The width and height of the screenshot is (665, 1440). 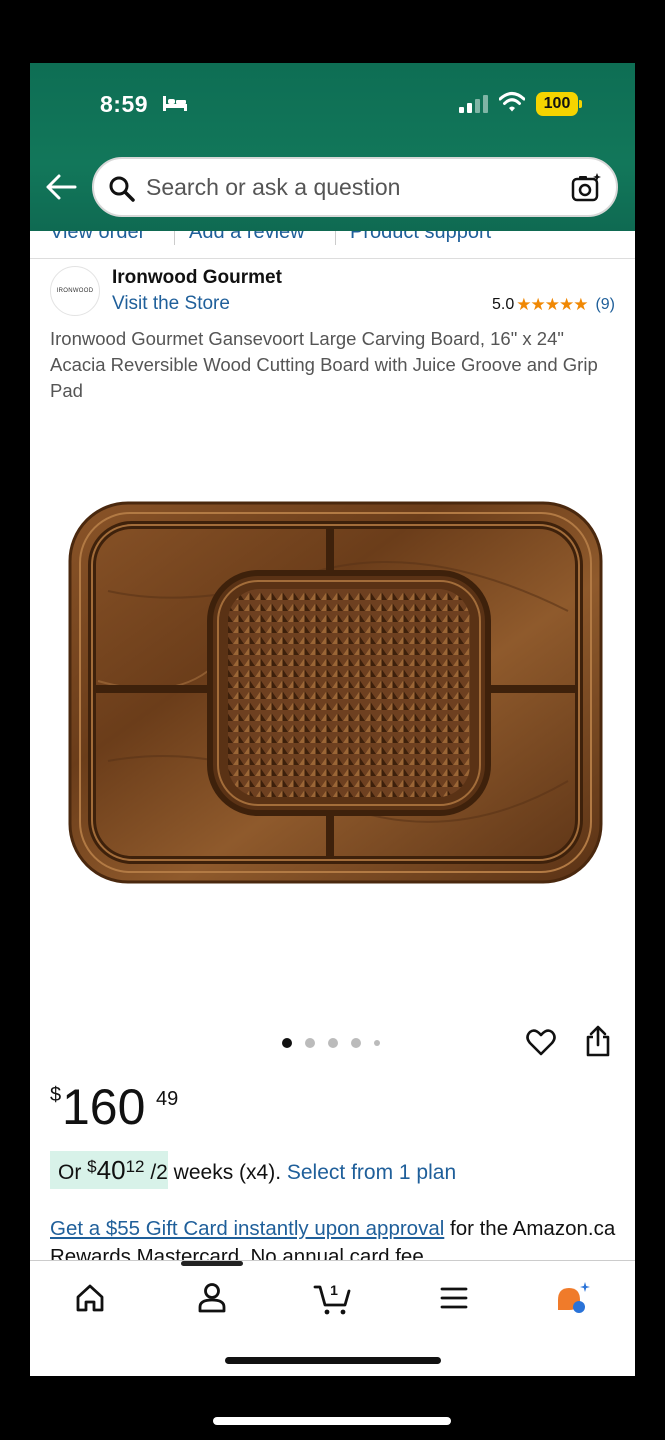 I want to click on star-rating-icon: ★★★★★, so click(x=552, y=304).